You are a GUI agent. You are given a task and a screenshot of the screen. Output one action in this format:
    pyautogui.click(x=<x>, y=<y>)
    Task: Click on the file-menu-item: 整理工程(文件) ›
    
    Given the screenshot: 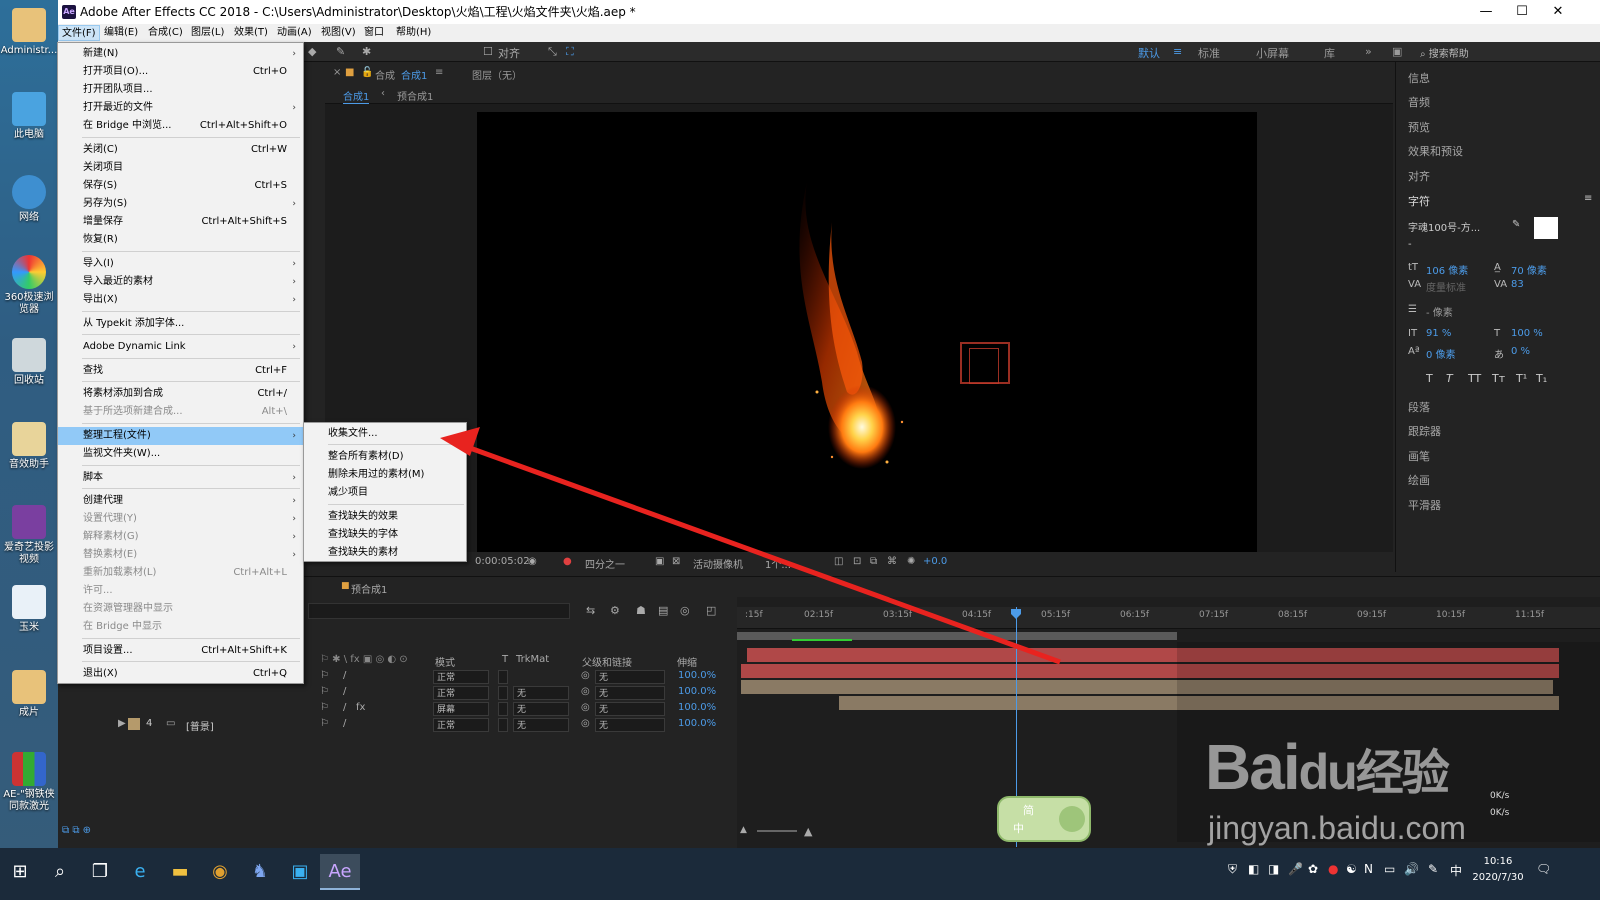 What is the action you would take?
    pyautogui.click(x=180, y=436)
    